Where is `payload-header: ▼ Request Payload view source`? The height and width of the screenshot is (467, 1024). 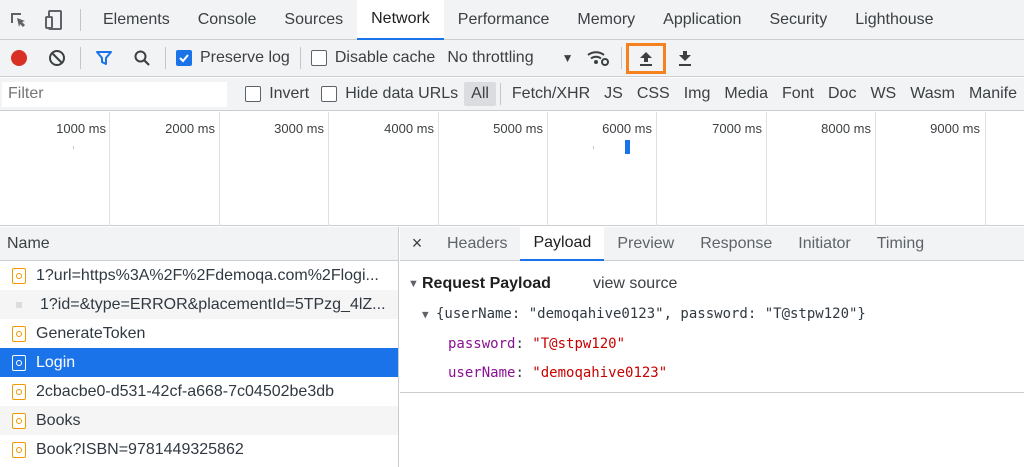 payload-header: ▼ Request Payload view source is located at coordinates (712, 284).